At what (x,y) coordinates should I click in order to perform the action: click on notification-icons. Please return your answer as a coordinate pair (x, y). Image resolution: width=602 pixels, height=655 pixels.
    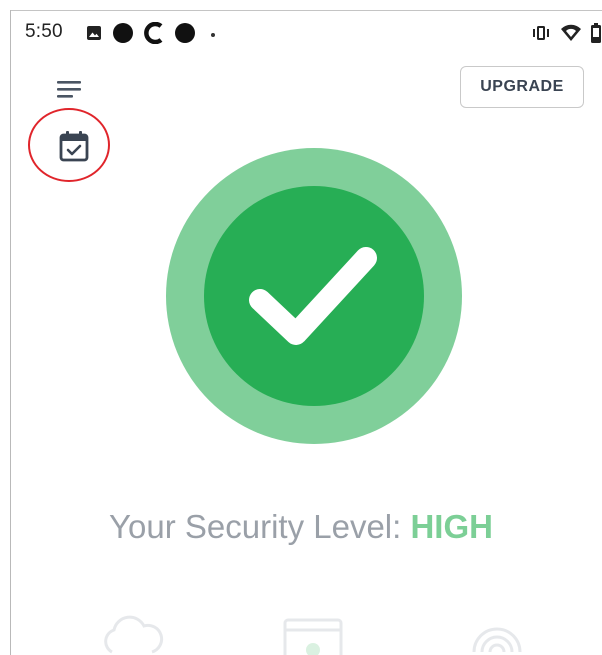
    Looking at the image, I should click on (153, 33).